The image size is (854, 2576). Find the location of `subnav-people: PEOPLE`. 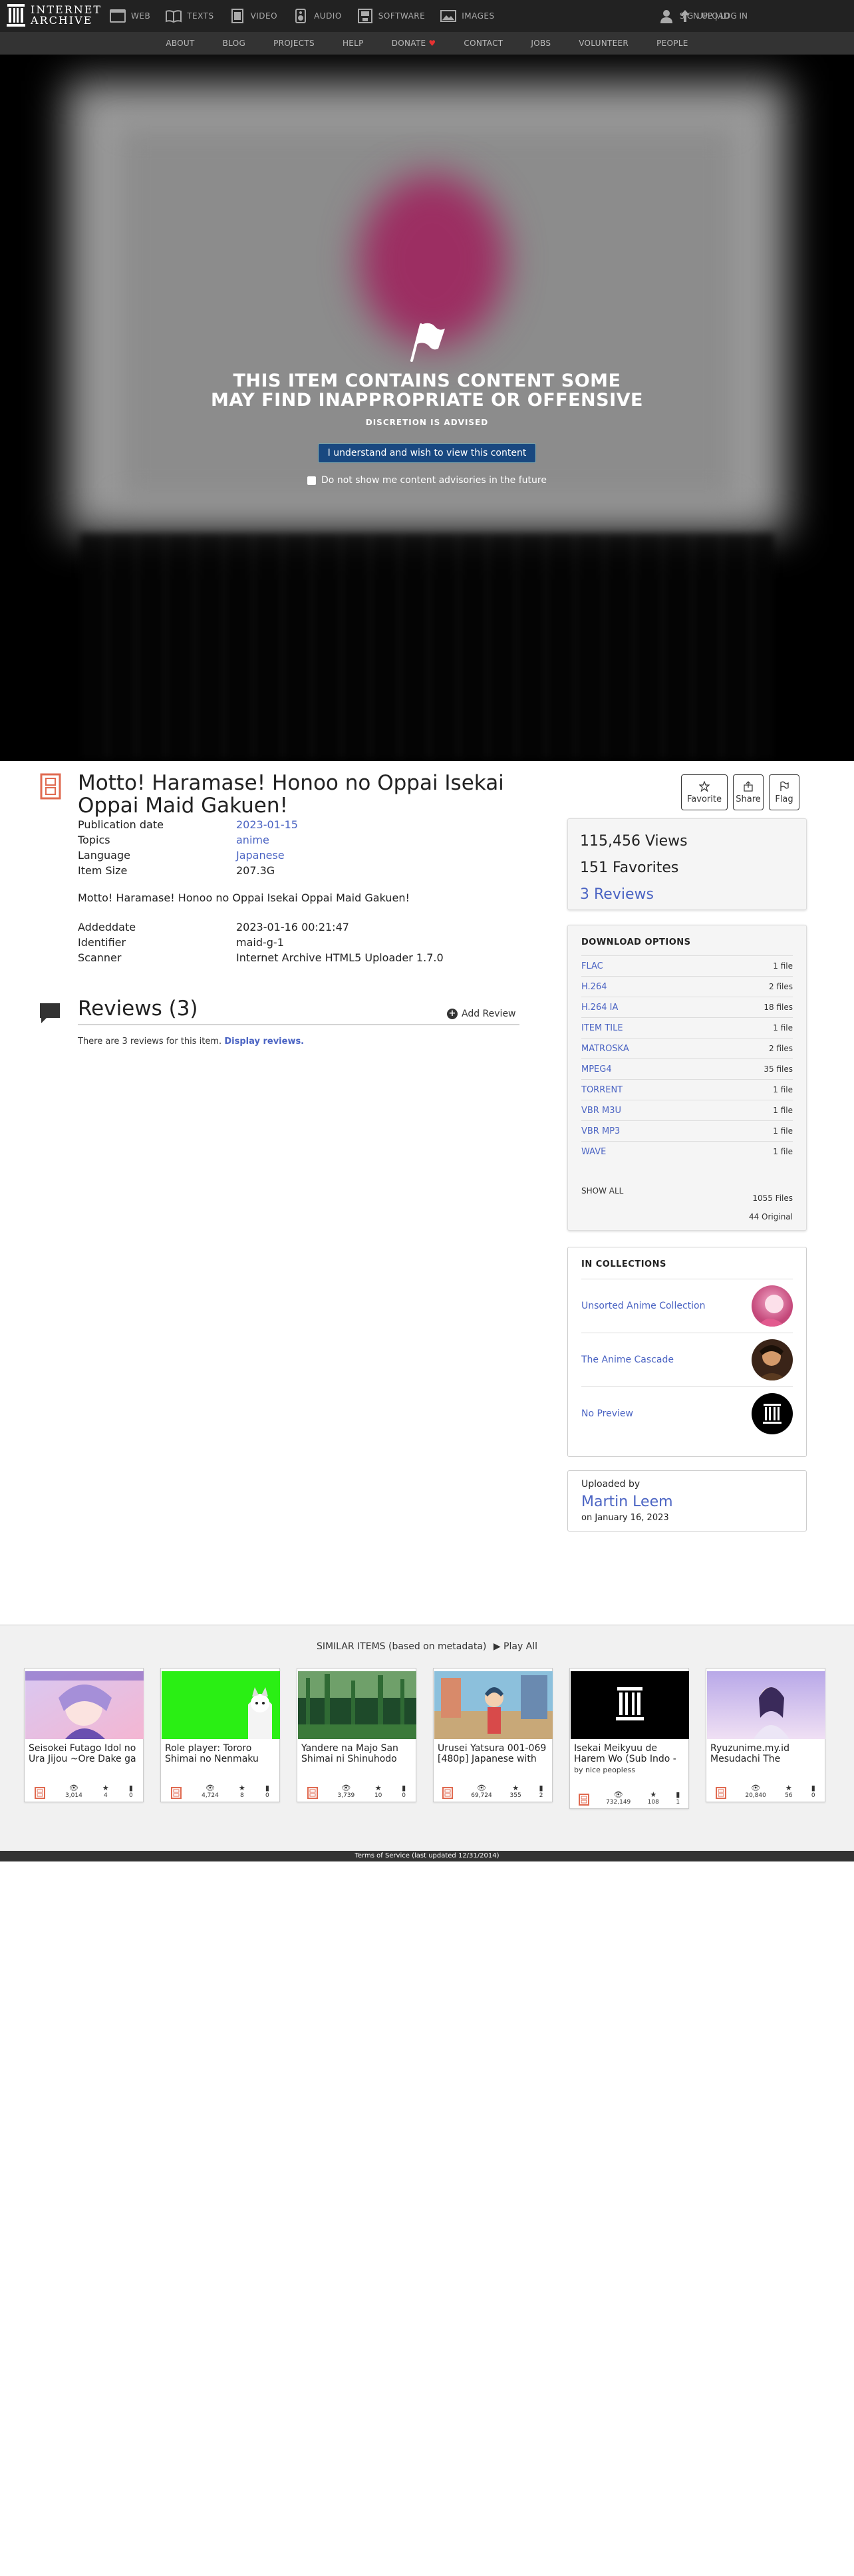

subnav-people: PEOPLE is located at coordinates (672, 43).